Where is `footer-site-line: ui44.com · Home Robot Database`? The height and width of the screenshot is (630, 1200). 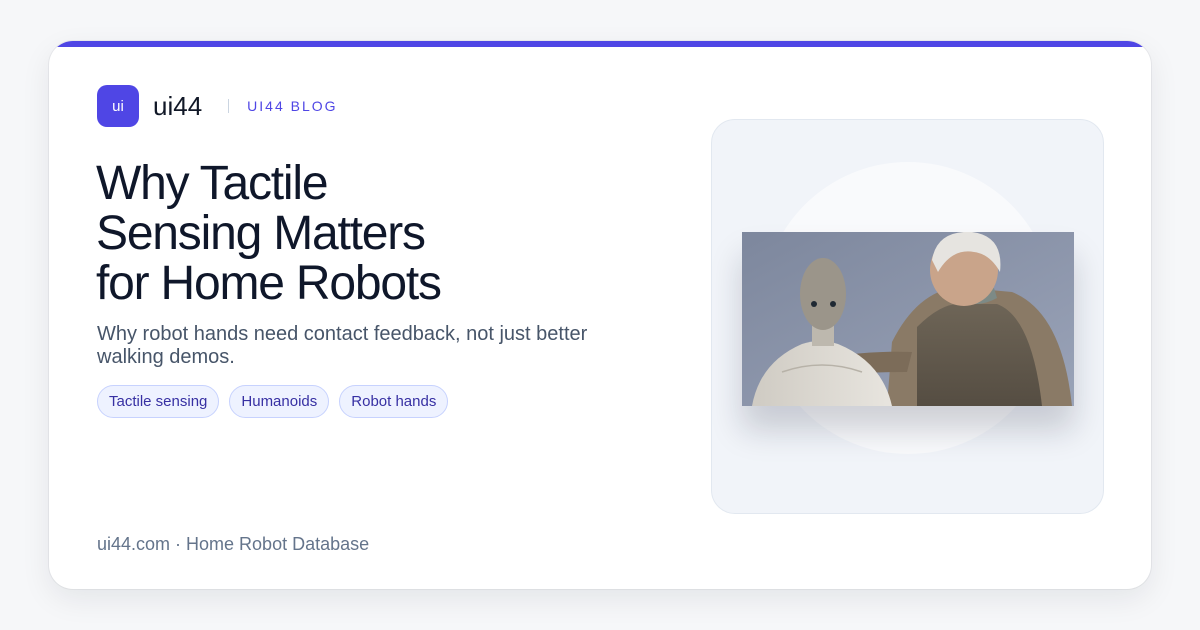
footer-site-line: ui44.com · Home Robot Database is located at coordinates (233, 544).